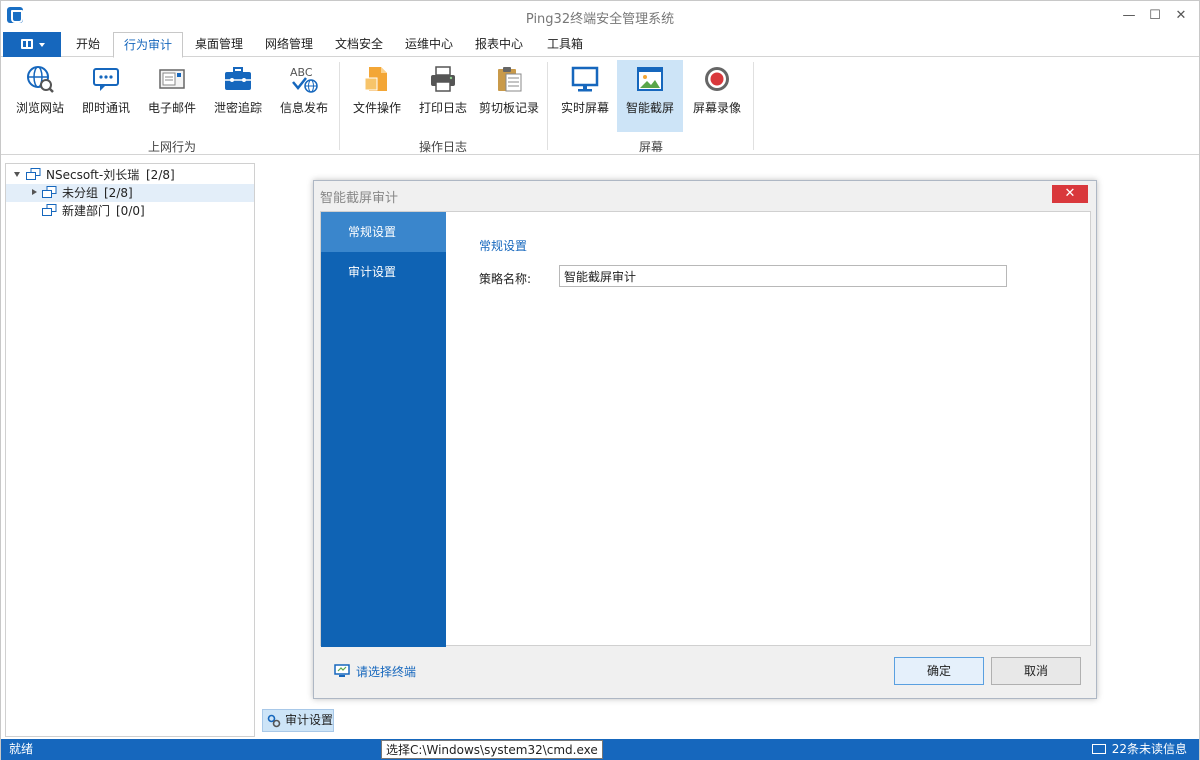  Describe the element at coordinates (505, 279) in the screenshot. I see `policy-name-label: 策略名称:` at that location.